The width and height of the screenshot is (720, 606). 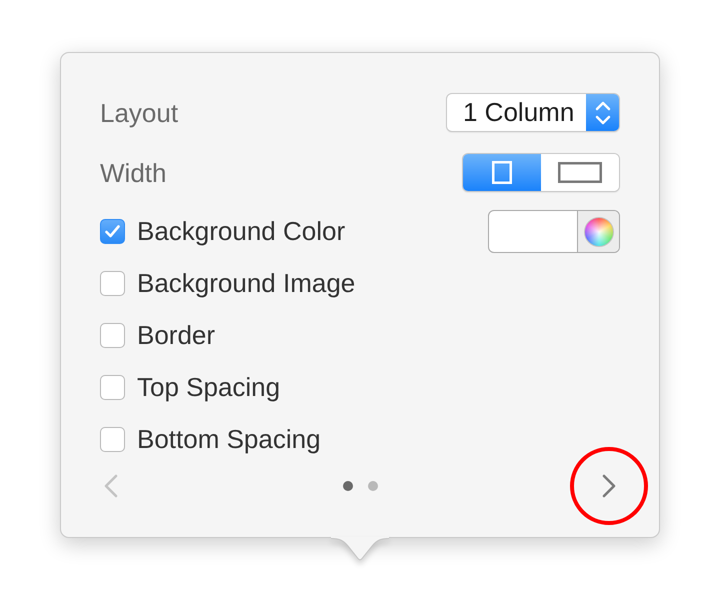 I want to click on square-outline-icon, so click(x=502, y=172).